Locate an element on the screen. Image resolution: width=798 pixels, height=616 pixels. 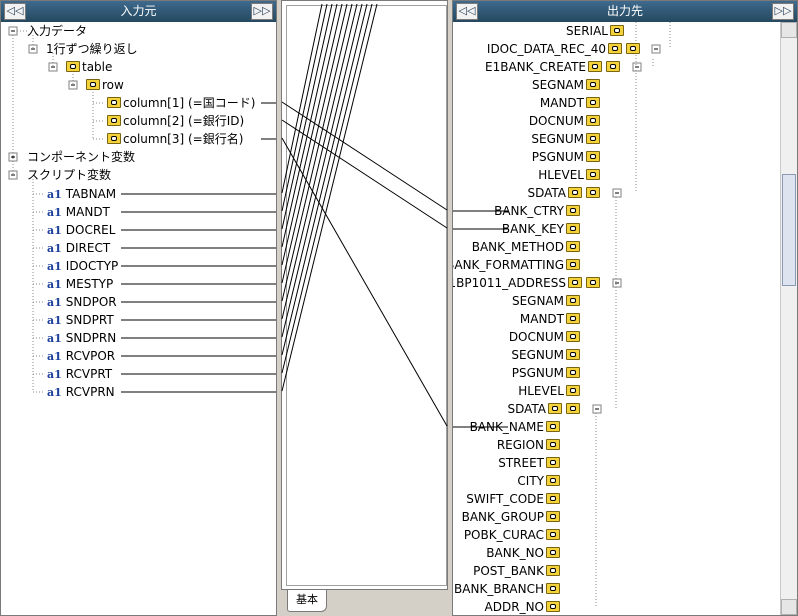
target-tree-item: IDOC_DATA_REC_40 is located at coordinates (564, 49).